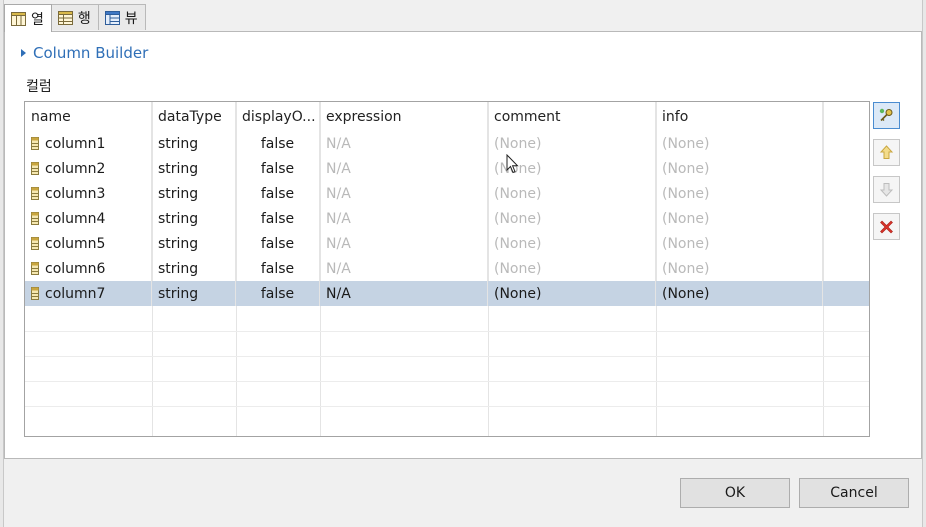 The image size is (926, 527). I want to click on add-column-button, so click(886, 115).